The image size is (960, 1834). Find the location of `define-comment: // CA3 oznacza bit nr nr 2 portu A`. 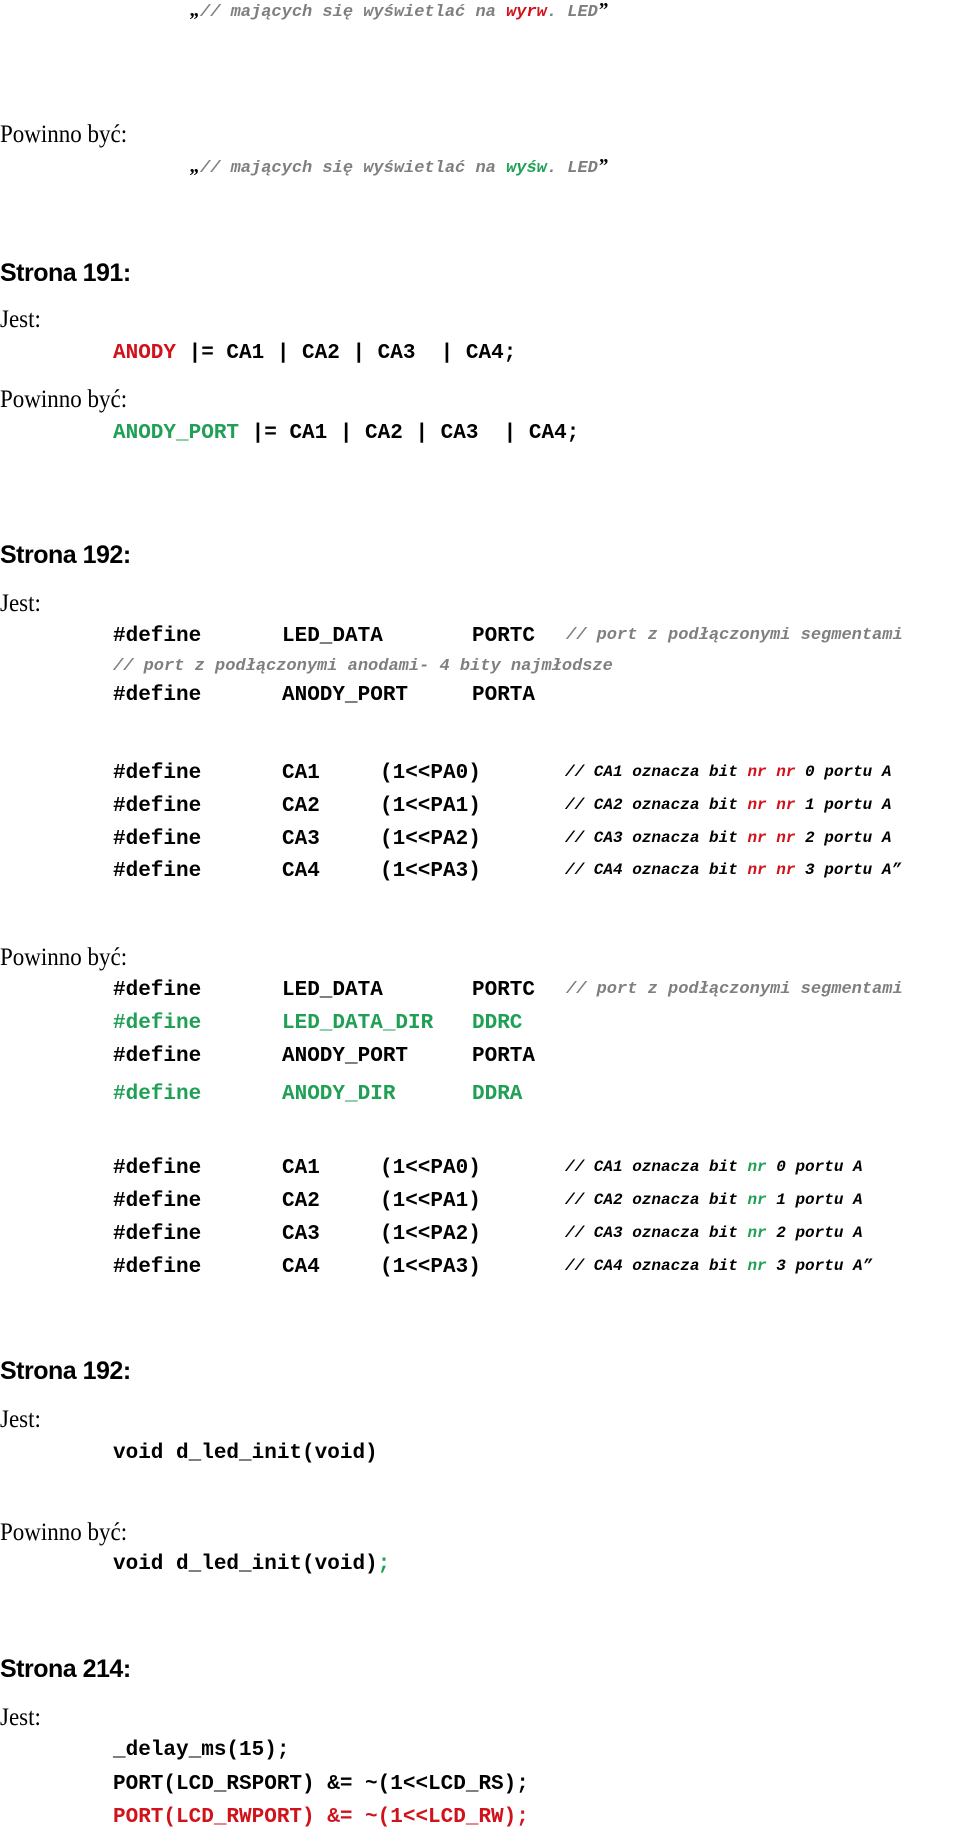

define-comment: // CA3 oznacza bit nr nr 2 portu A is located at coordinates (728, 838).